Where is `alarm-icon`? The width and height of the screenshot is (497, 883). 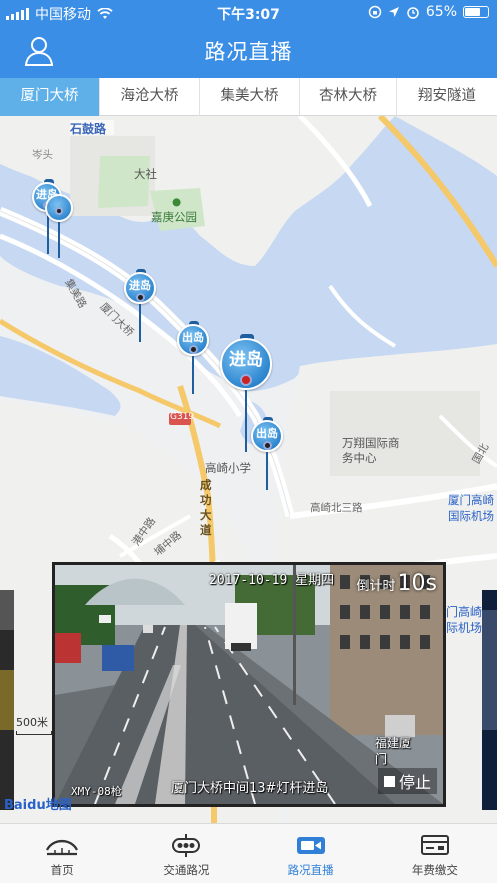 alarm-icon is located at coordinates (413, 13).